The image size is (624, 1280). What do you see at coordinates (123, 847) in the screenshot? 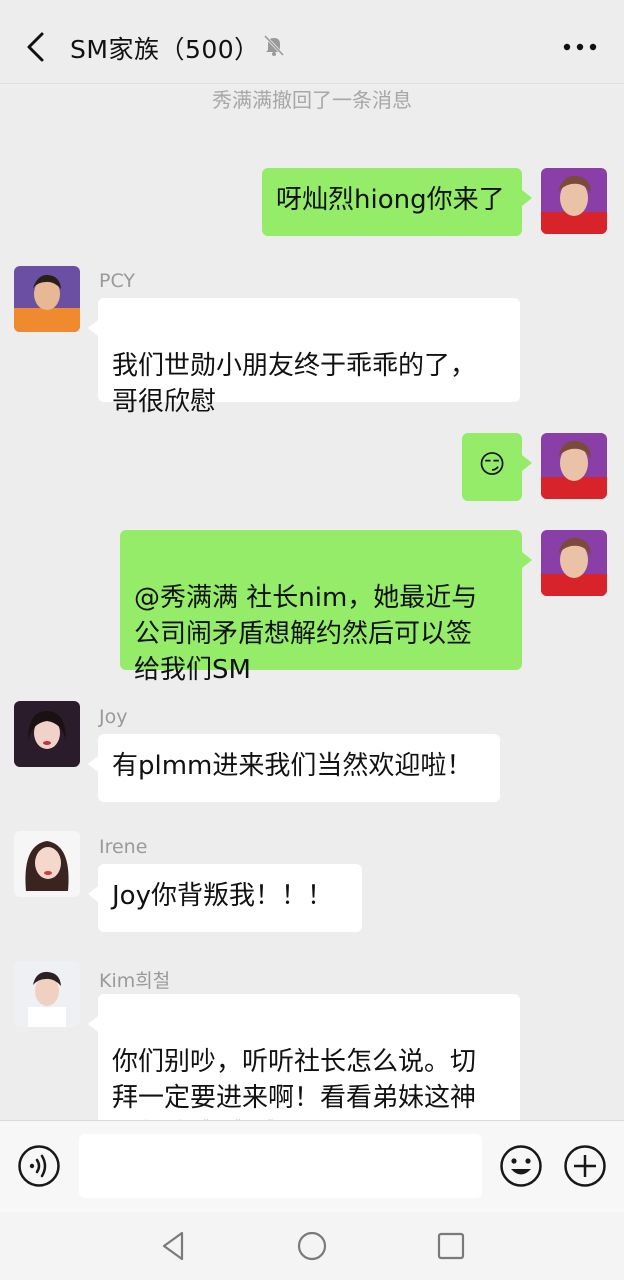
I see `sender-name: Irene` at bounding box center [123, 847].